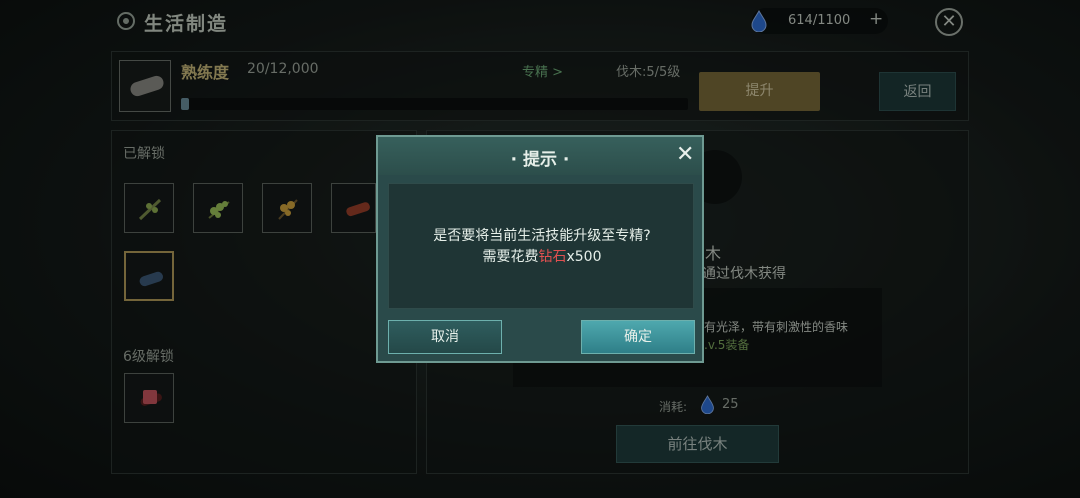  Describe the element at coordinates (776, 327) in the screenshot. I see `item-description: 有光泽，带有刺激性的香味` at that location.